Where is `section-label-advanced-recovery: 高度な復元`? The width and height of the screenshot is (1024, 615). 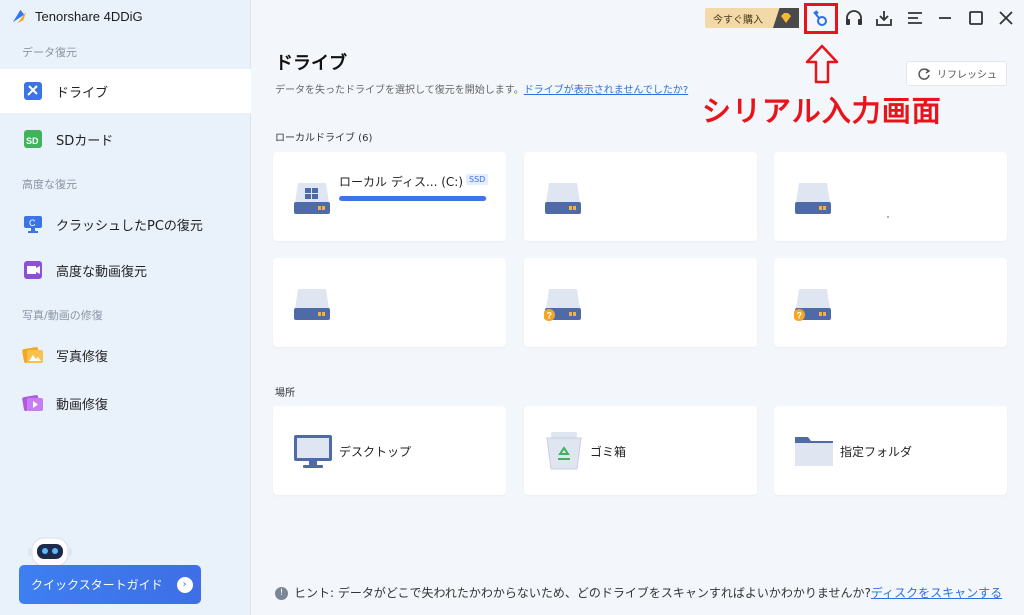 section-label-advanced-recovery: 高度な復元 is located at coordinates (49, 184).